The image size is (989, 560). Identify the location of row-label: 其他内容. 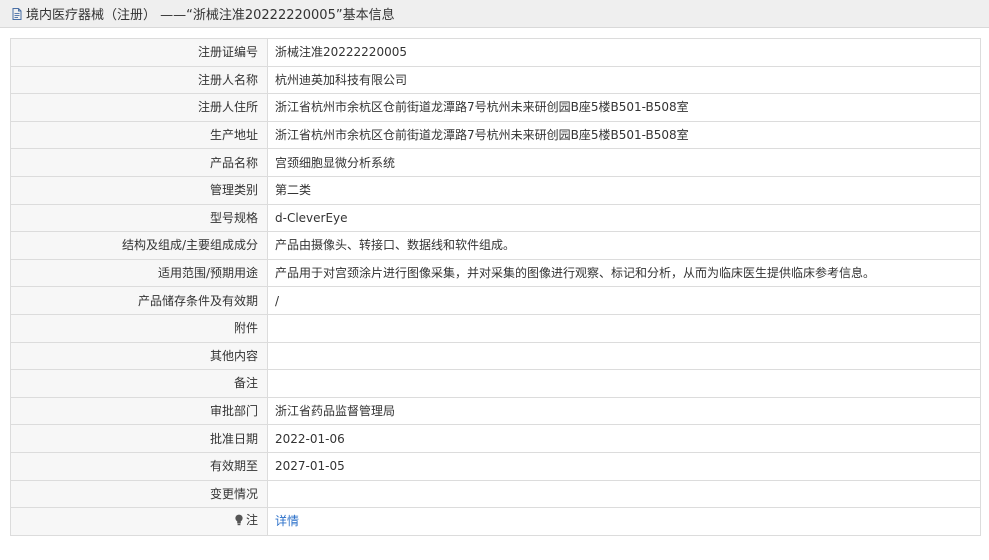
(139, 356).